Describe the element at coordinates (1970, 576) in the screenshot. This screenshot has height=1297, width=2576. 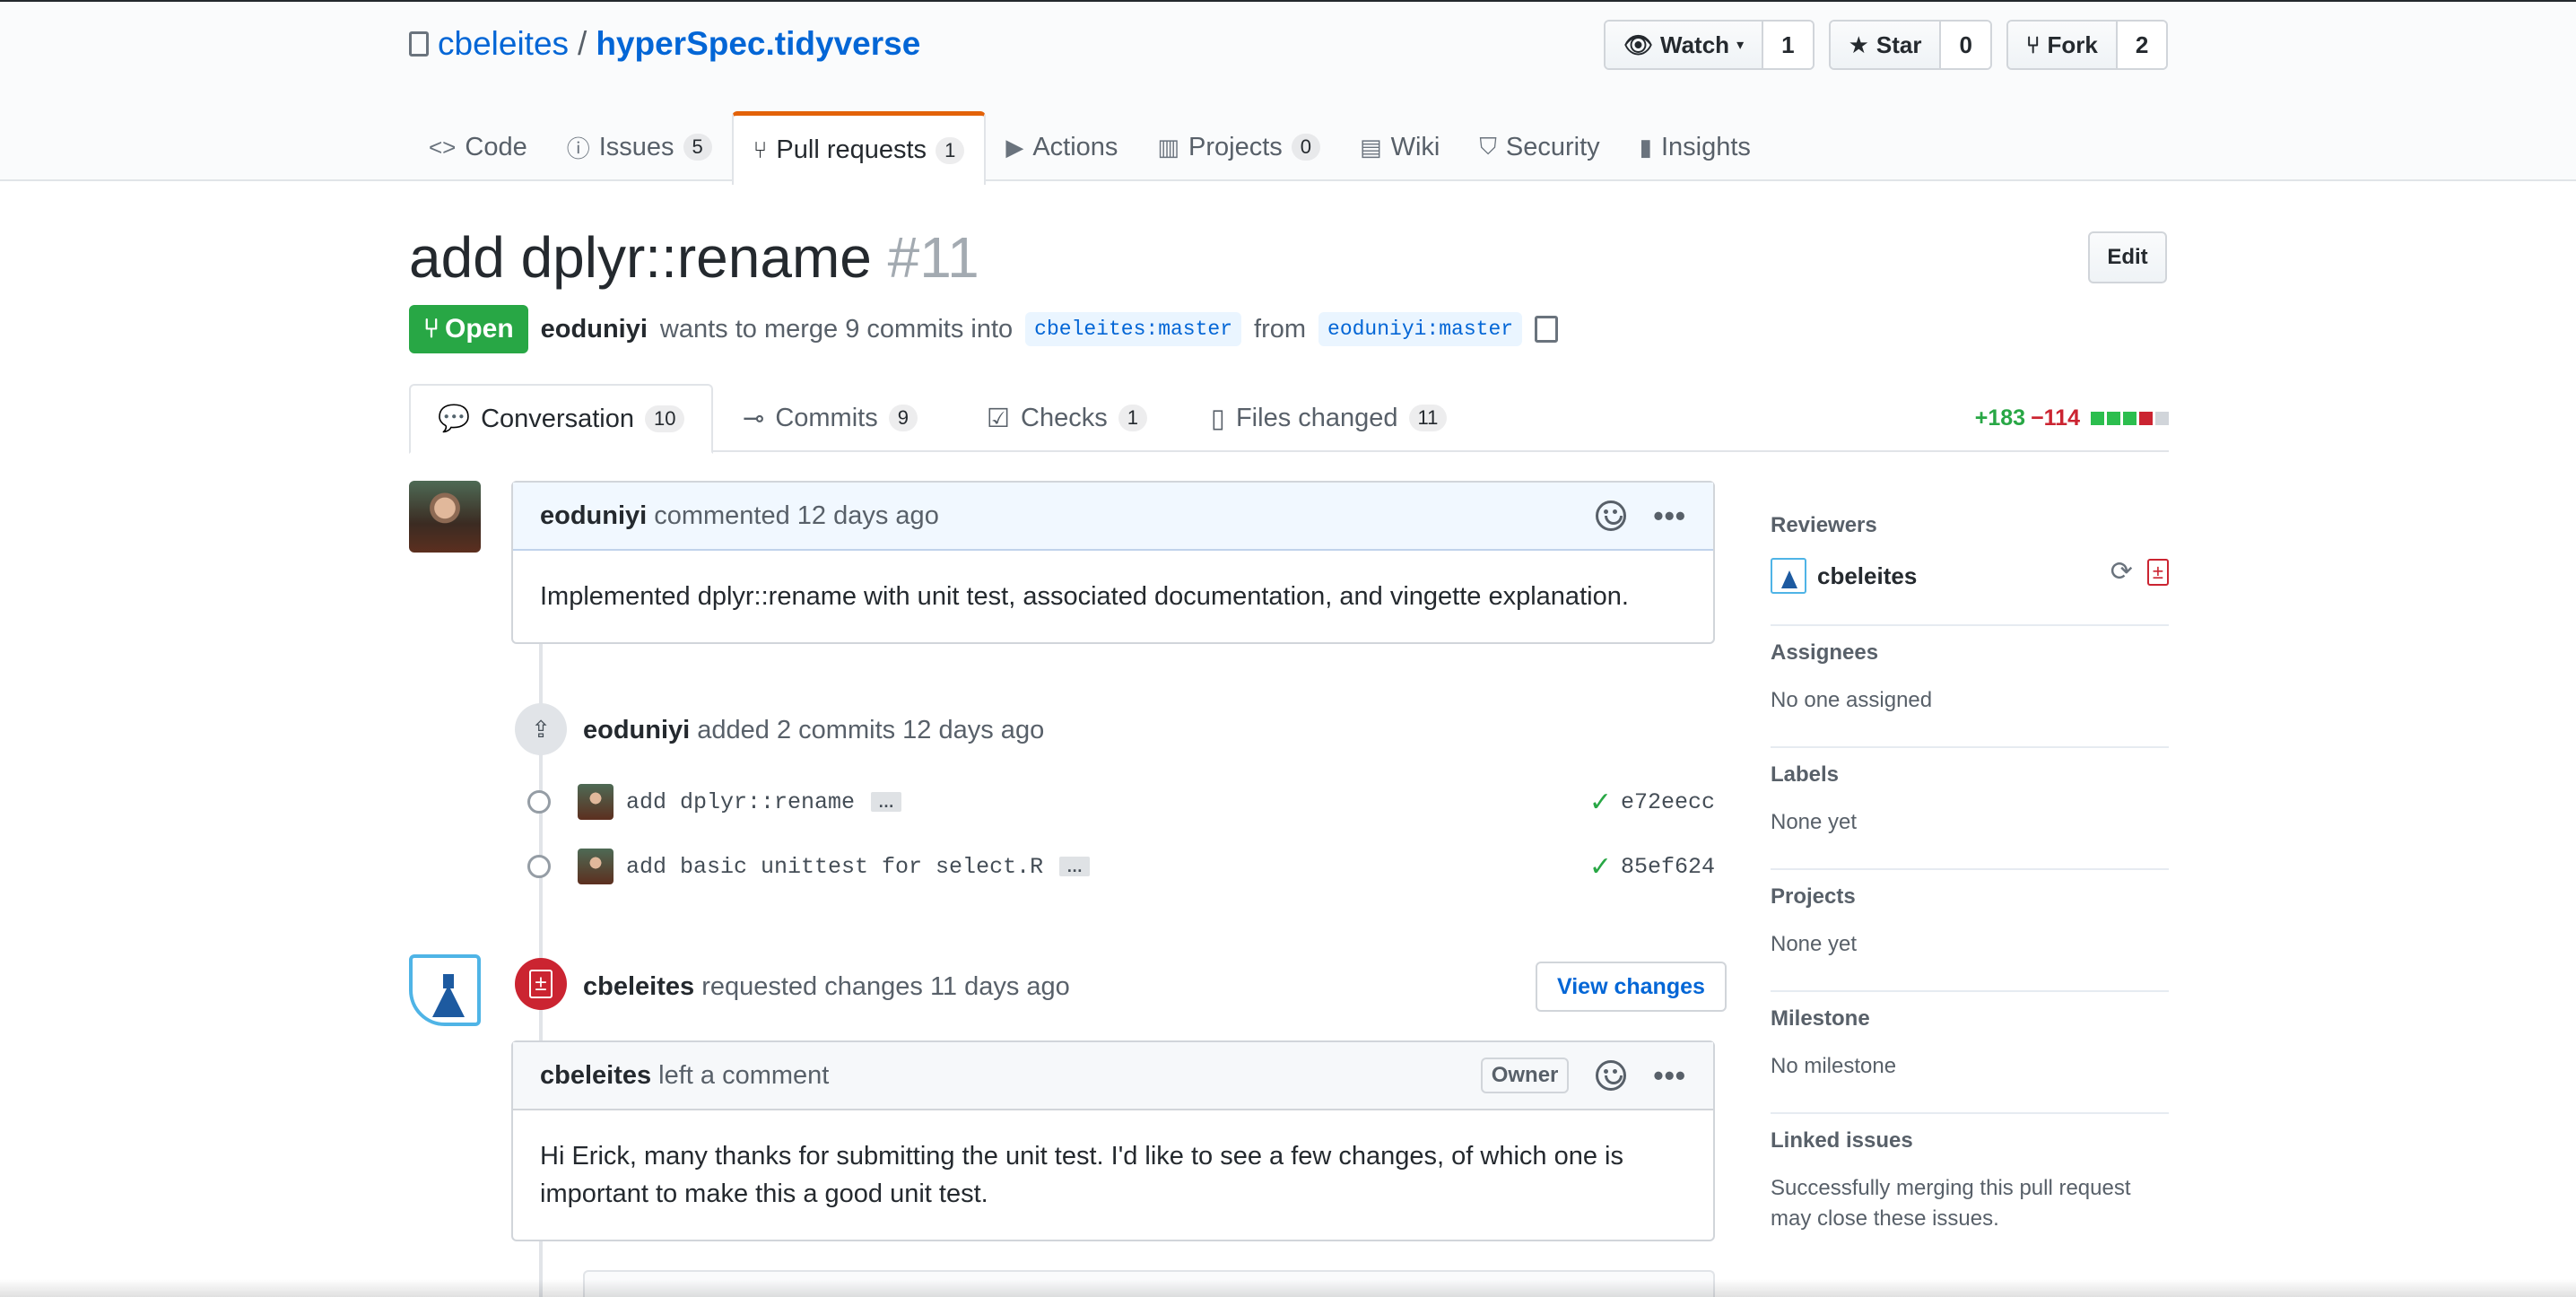
I see `reviewer-item: cbeleites` at that location.